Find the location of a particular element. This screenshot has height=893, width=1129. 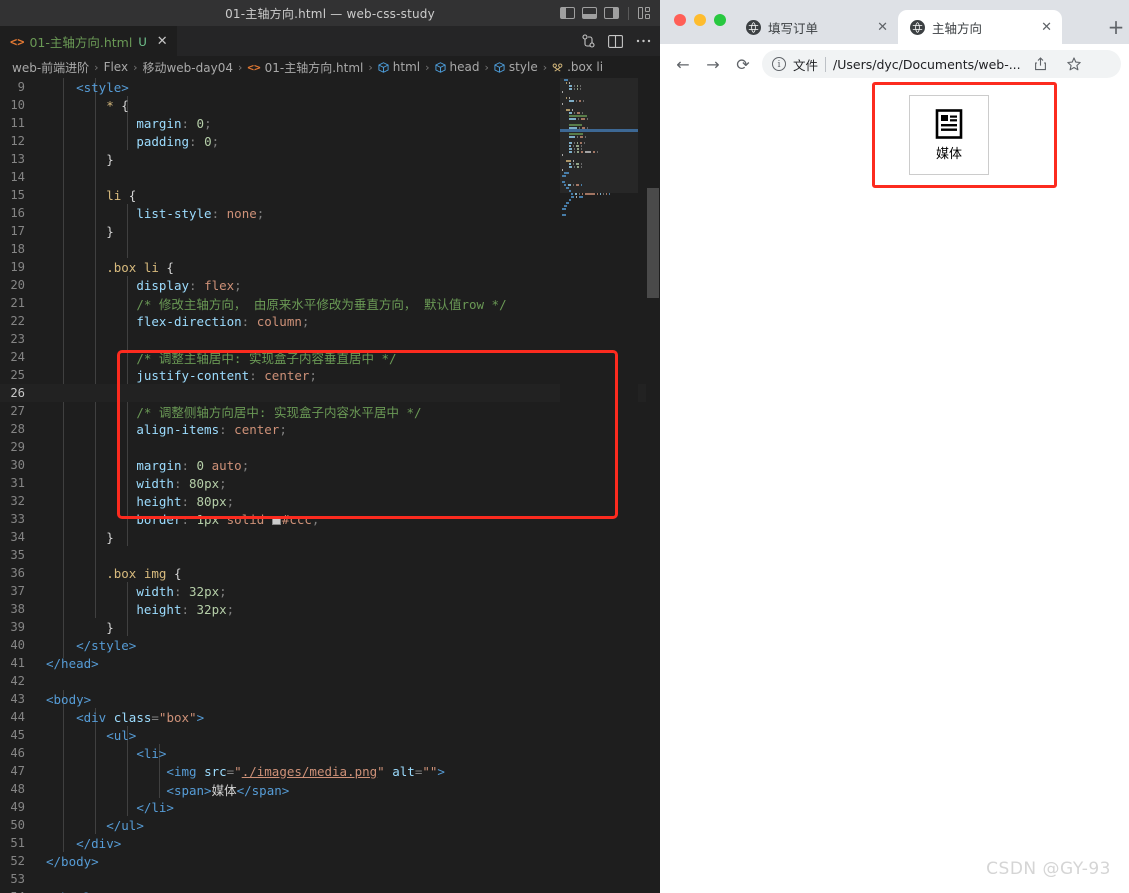

split-editor-icon is located at coordinates (615, 41).